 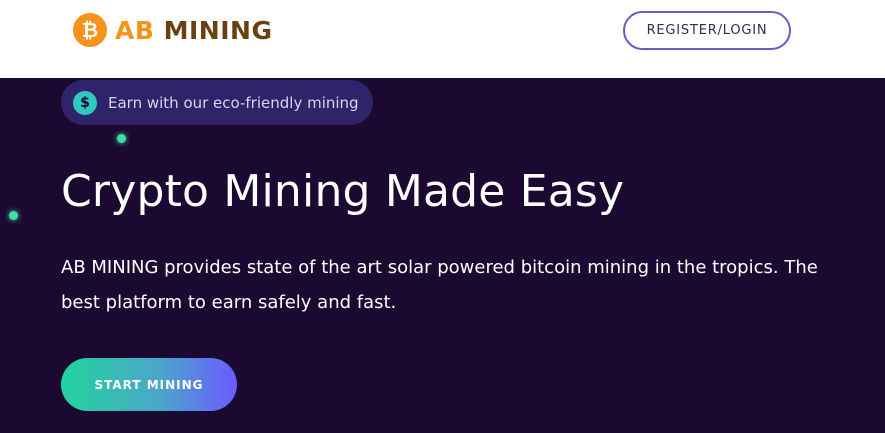 I want to click on badge-text: Earn with our eco-friendly mining, so click(x=233, y=102).